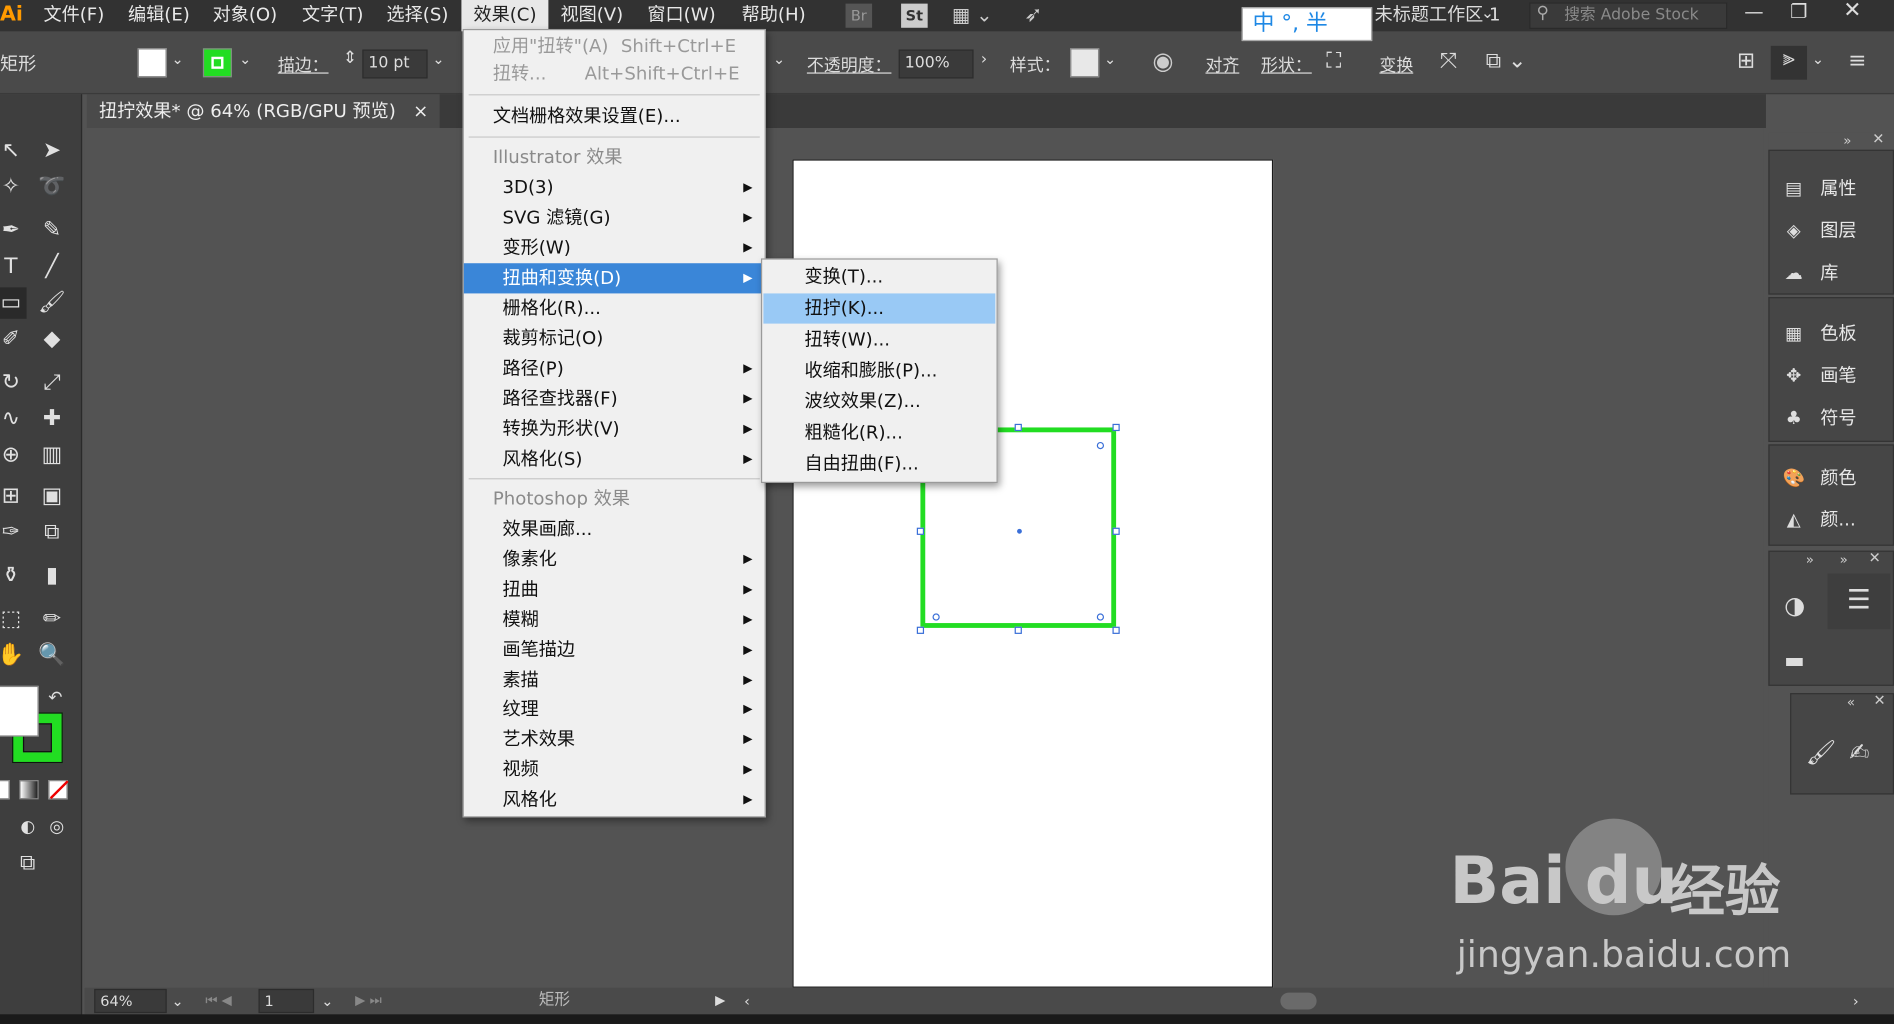  What do you see at coordinates (614, 369) in the screenshot?
I see `effect-path: 路径(P) ▶` at bounding box center [614, 369].